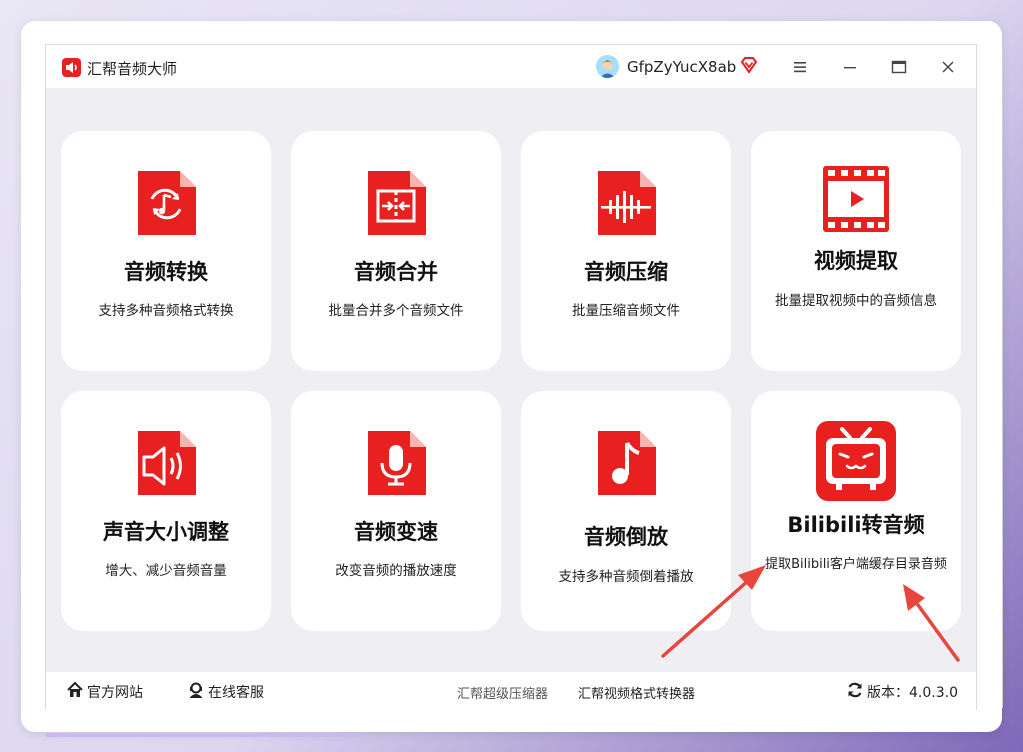  I want to click on microphone-icon, so click(397, 463).